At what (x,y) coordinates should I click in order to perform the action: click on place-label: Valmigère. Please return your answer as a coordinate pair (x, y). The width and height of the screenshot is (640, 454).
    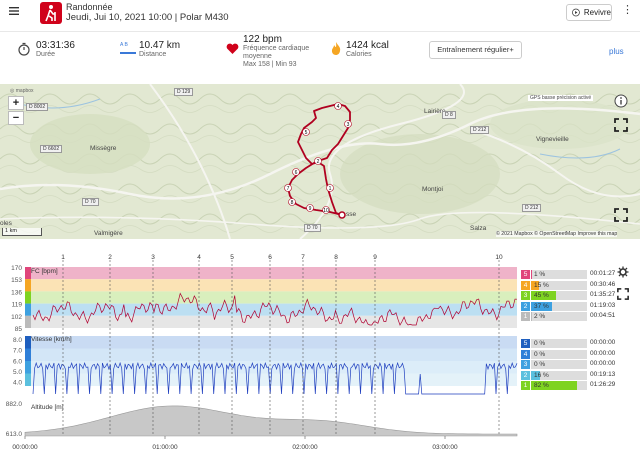
    Looking at the image, I should click on (108, 233).